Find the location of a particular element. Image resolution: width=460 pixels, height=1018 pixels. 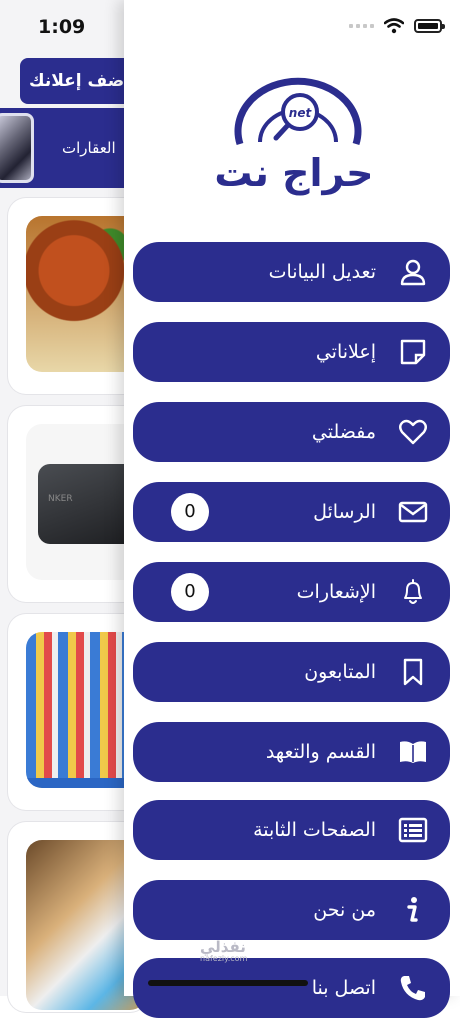

watermark: نفذلي nafezly.com is located at coordinates (224, 950).